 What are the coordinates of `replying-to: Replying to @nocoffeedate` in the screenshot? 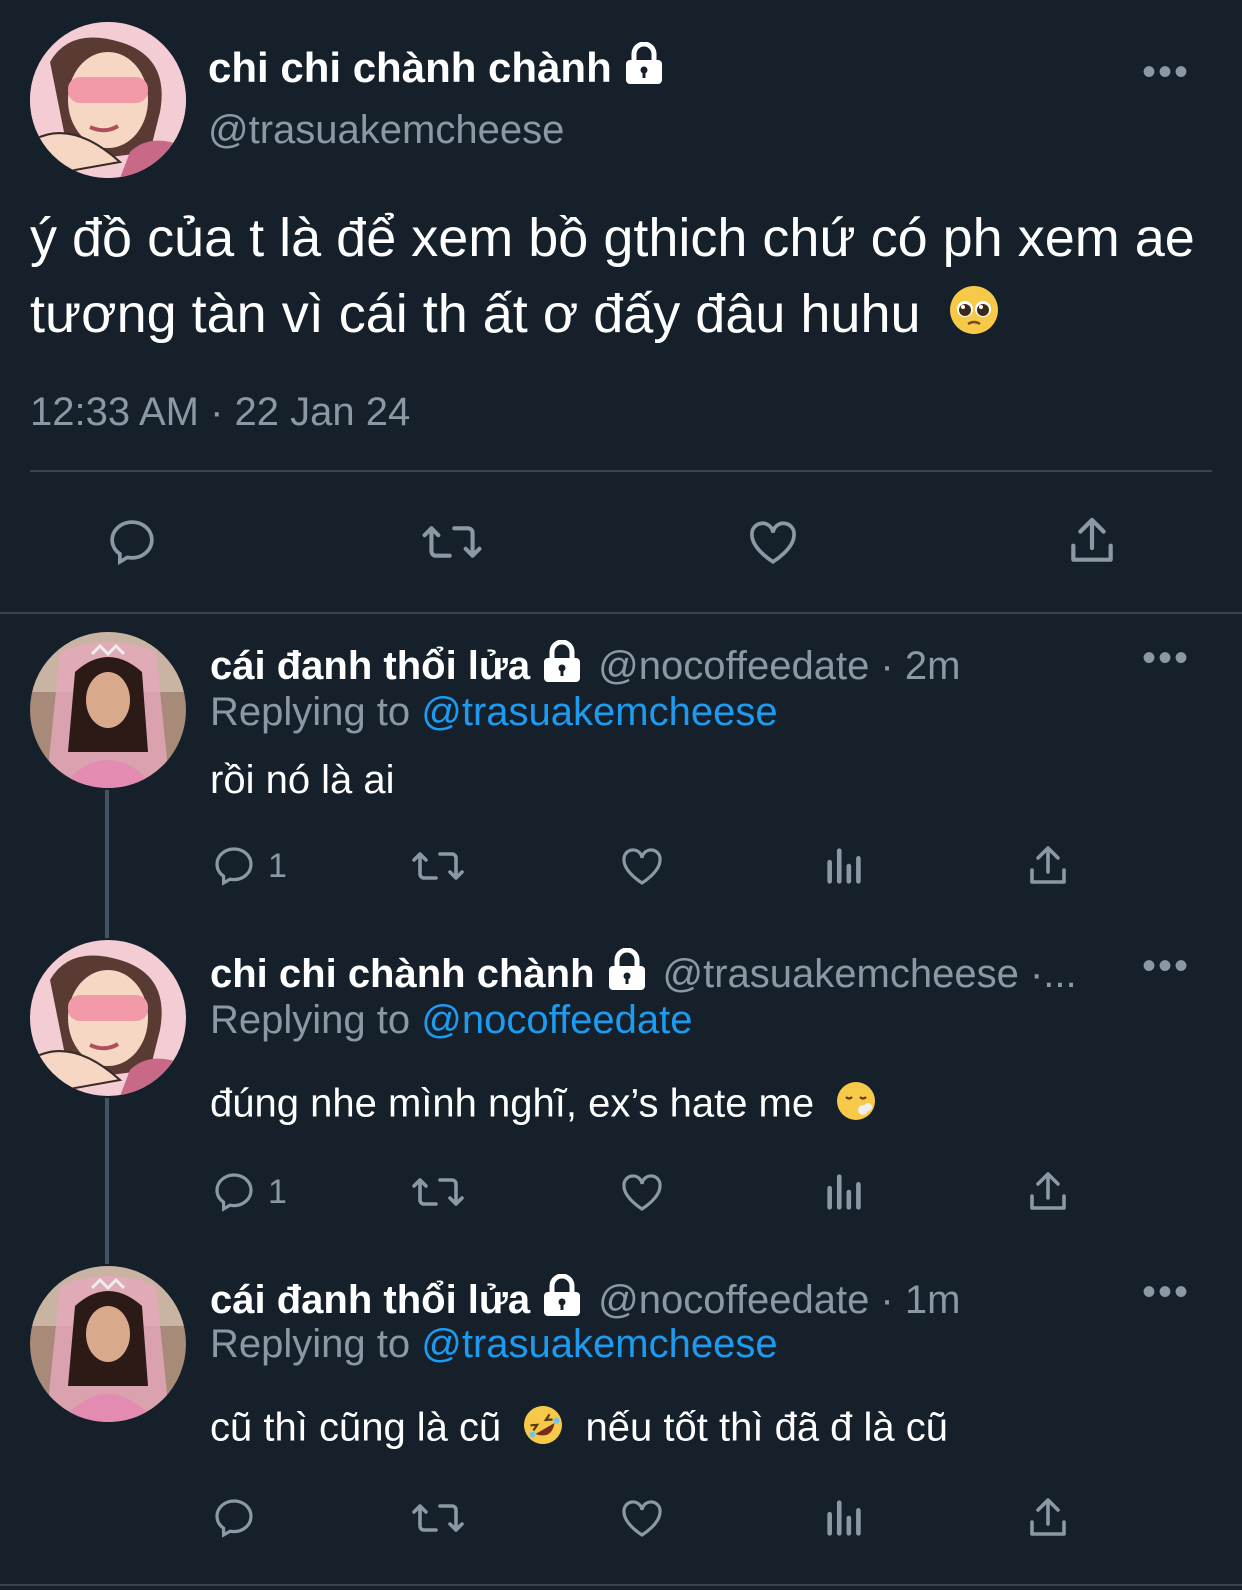 It's located at (451, 1020).